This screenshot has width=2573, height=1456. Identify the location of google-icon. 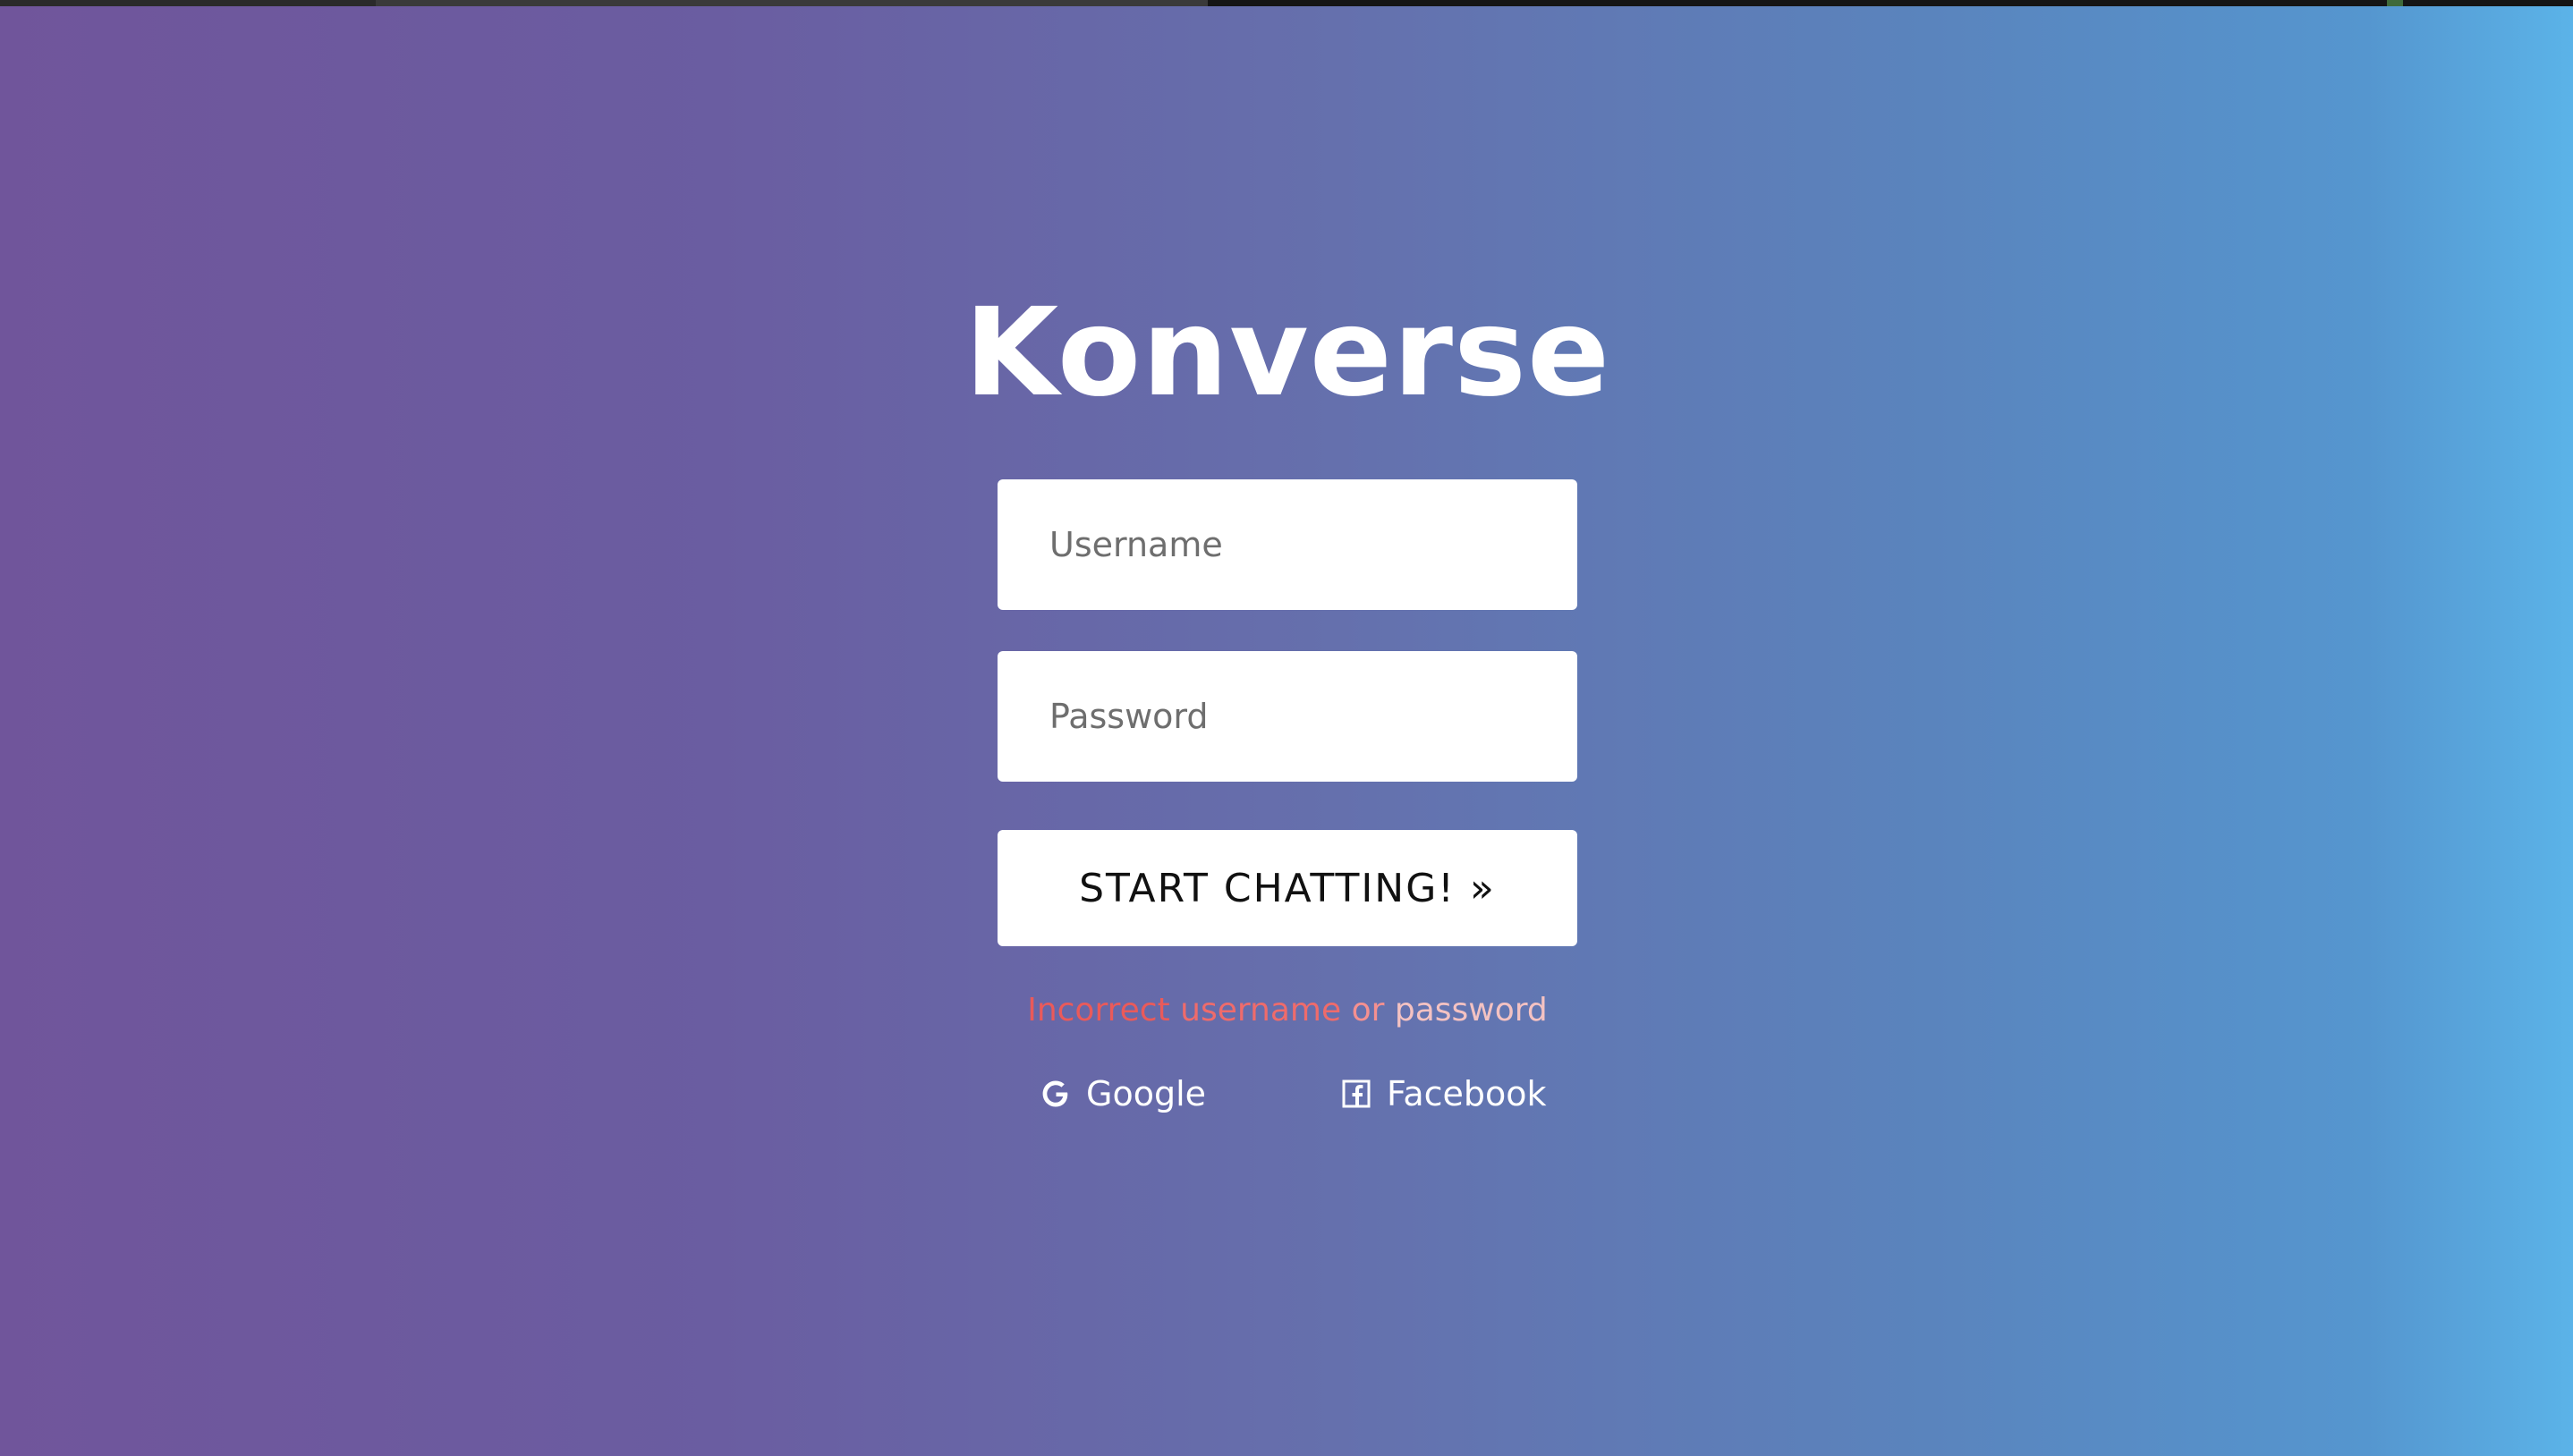
(1056, 1094).